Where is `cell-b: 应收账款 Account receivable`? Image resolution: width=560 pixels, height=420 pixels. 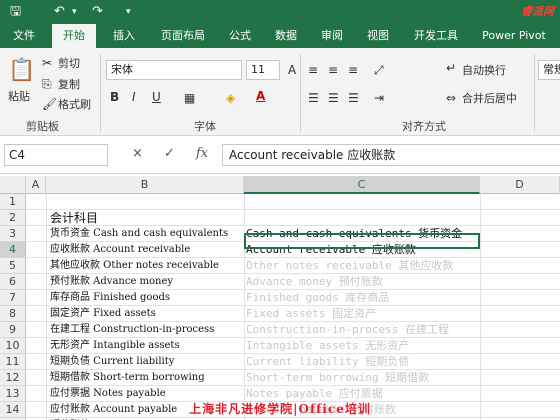
cell-b: 应收账款 Account receivable is located at coordinates (120, 250).